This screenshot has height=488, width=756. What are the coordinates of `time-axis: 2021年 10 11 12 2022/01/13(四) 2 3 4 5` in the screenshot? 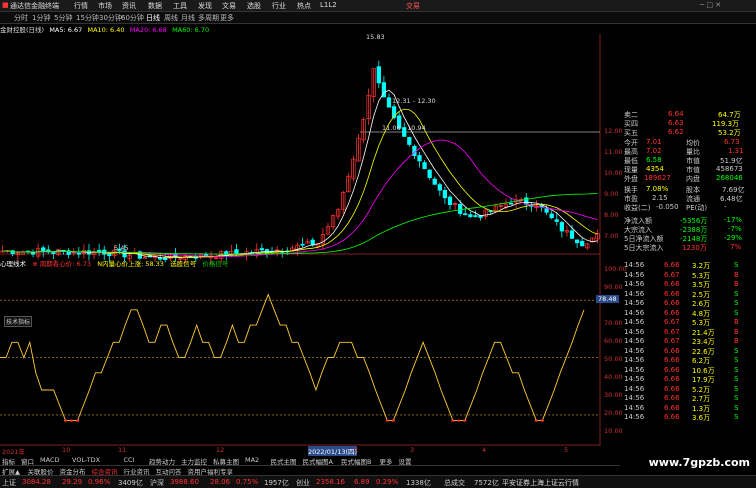 It's located at (302, 451).